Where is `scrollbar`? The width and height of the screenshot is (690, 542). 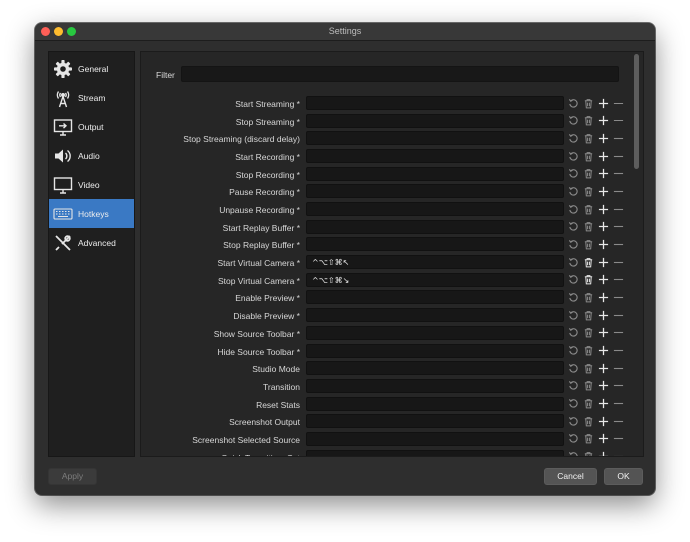
scrollbar is located at coordinates (637, 254).